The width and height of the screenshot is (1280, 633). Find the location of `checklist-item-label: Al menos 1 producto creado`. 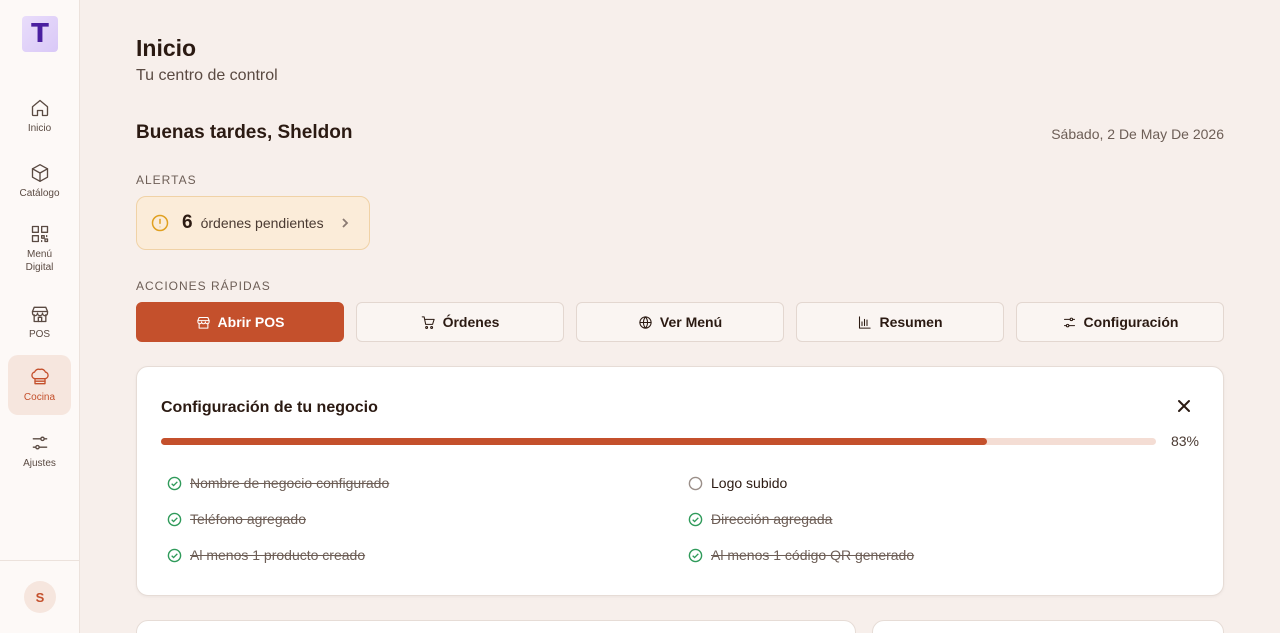

checklist-item-label: Al menos 1 producto creado is located at coordinates (278, 555).